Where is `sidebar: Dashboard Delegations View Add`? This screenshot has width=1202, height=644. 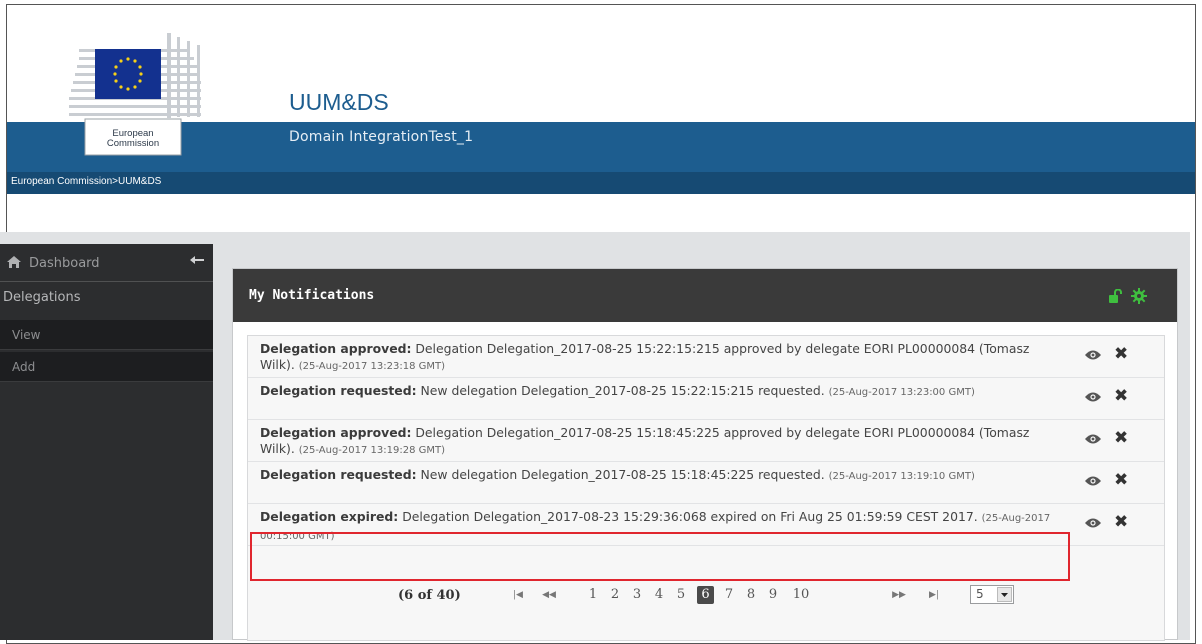
sidebar: Dashboard Delegations View Add is located at coordinates (106, 442).